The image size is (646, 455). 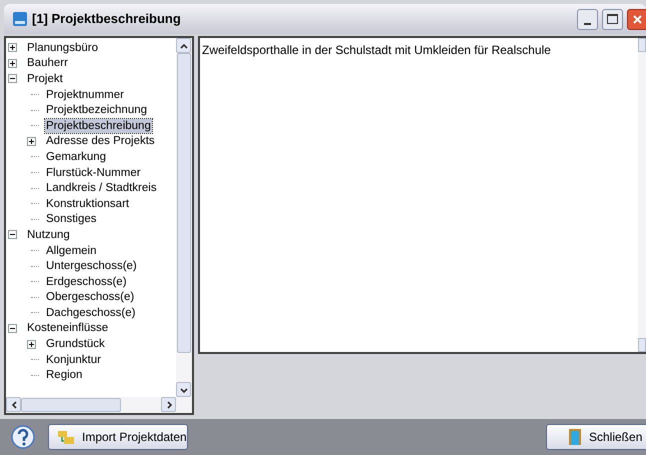 I want to click on scroll-left-button, so click(x=13, y=404).